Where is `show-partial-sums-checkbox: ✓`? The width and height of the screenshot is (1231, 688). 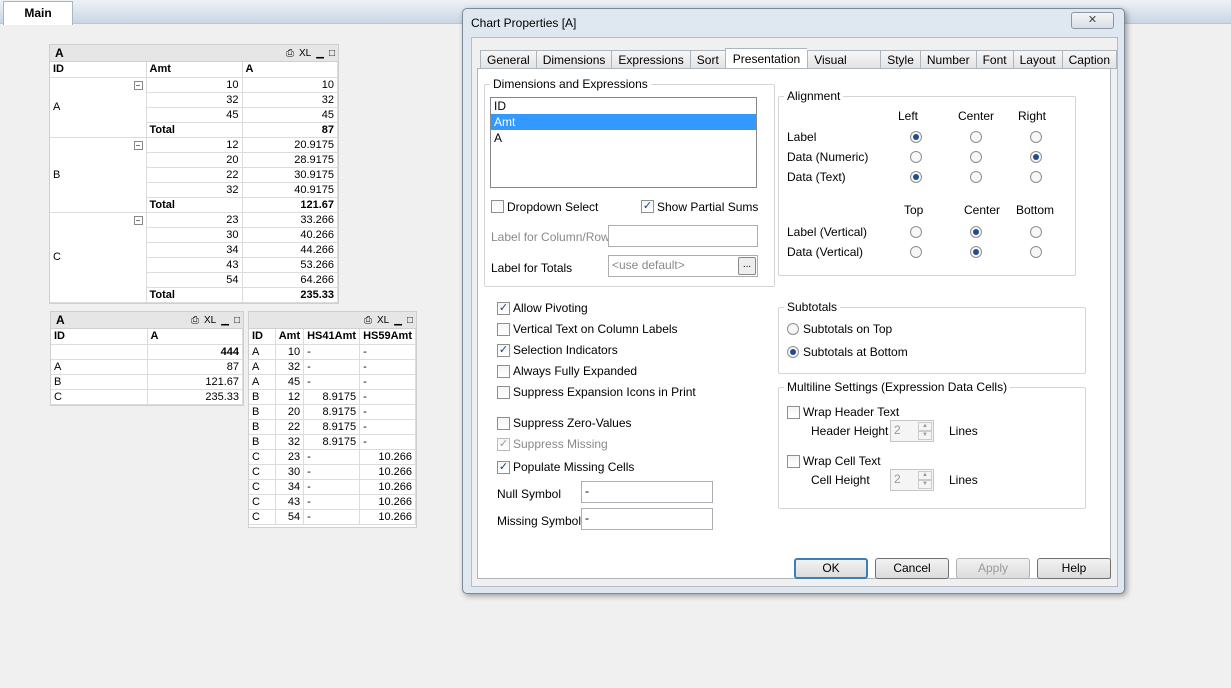
show-partial-sums-checkbox: ✓ is located at coordinates (647, 206).